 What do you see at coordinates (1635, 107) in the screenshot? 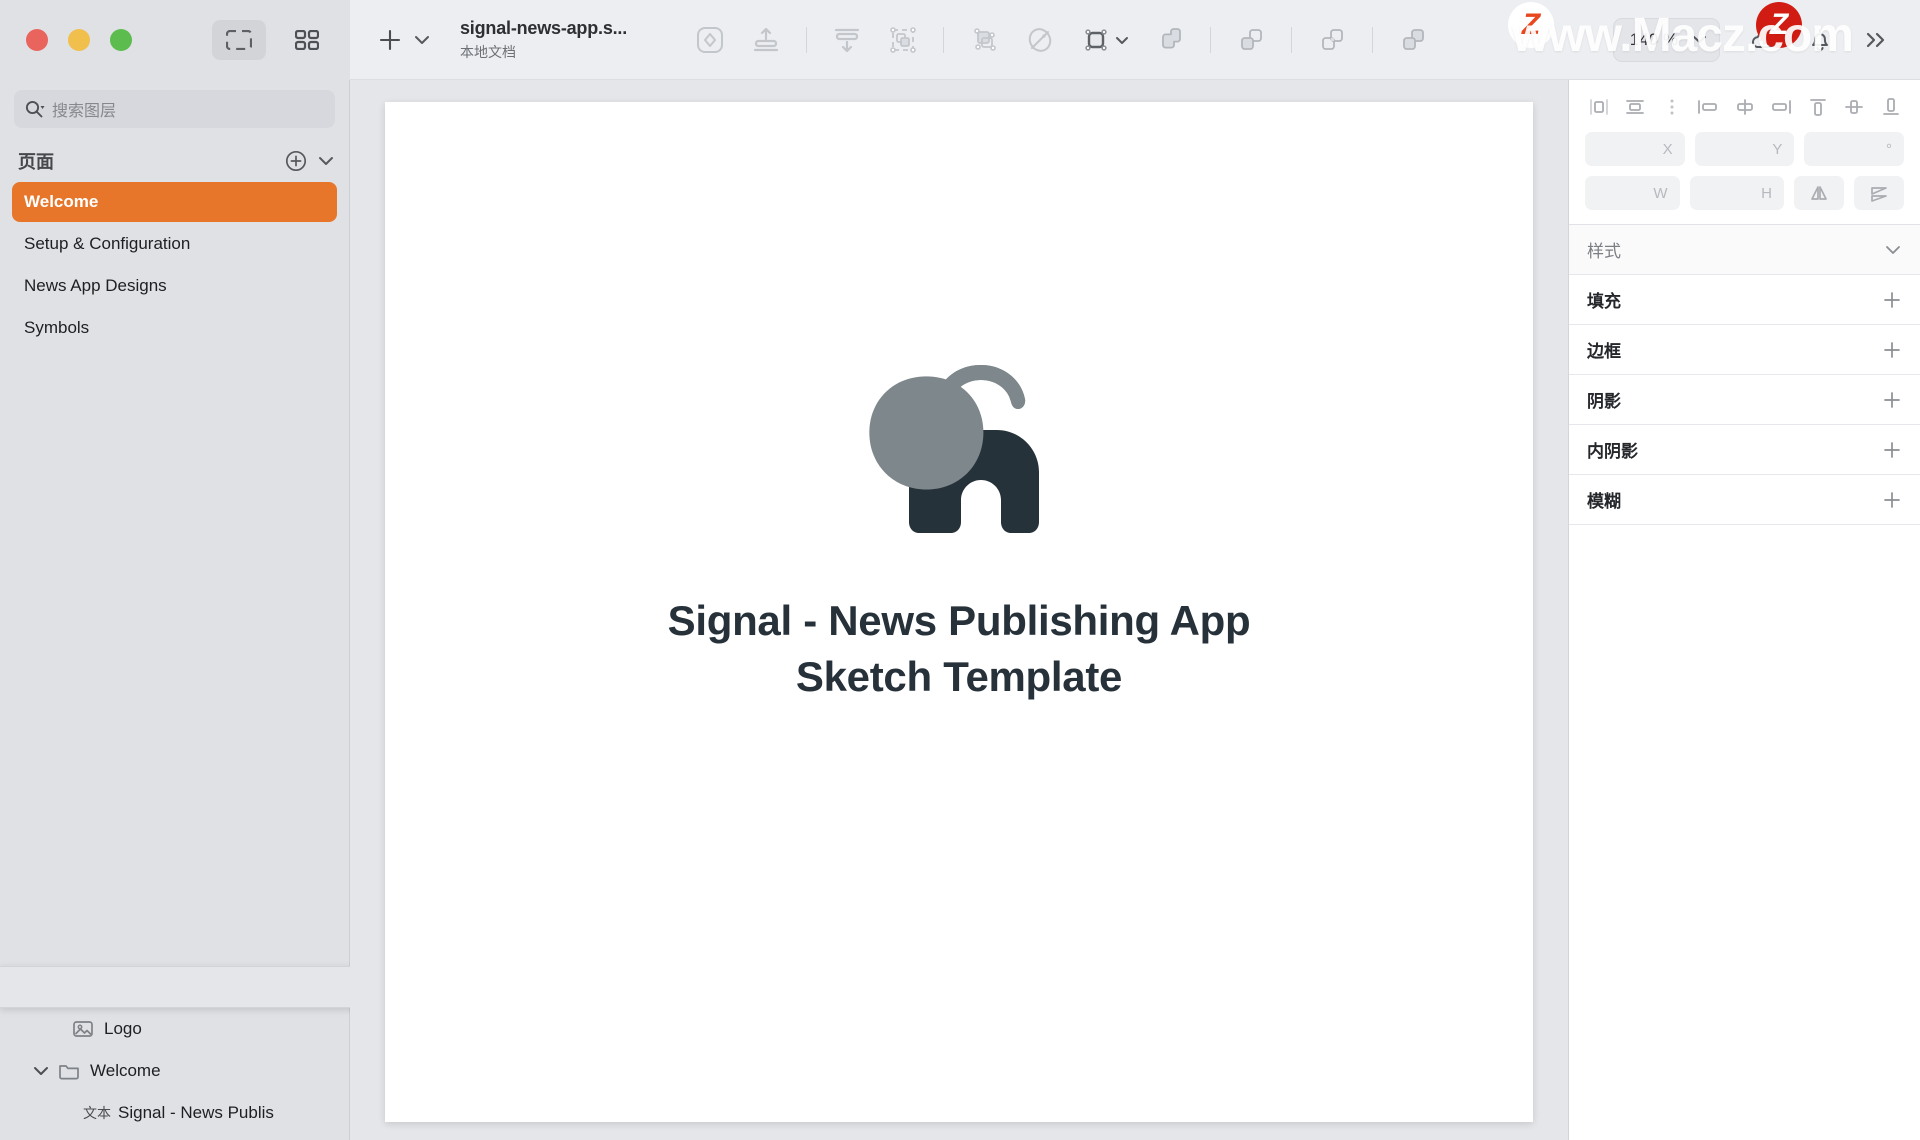
I see `align-center-horizontal-icon` at bounding box center [1635, 107].